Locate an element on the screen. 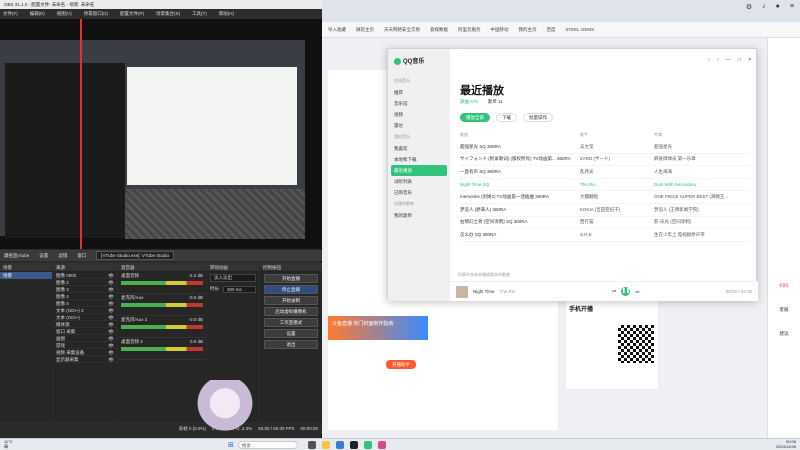  browser-icon is located at coordinates (339, 444).